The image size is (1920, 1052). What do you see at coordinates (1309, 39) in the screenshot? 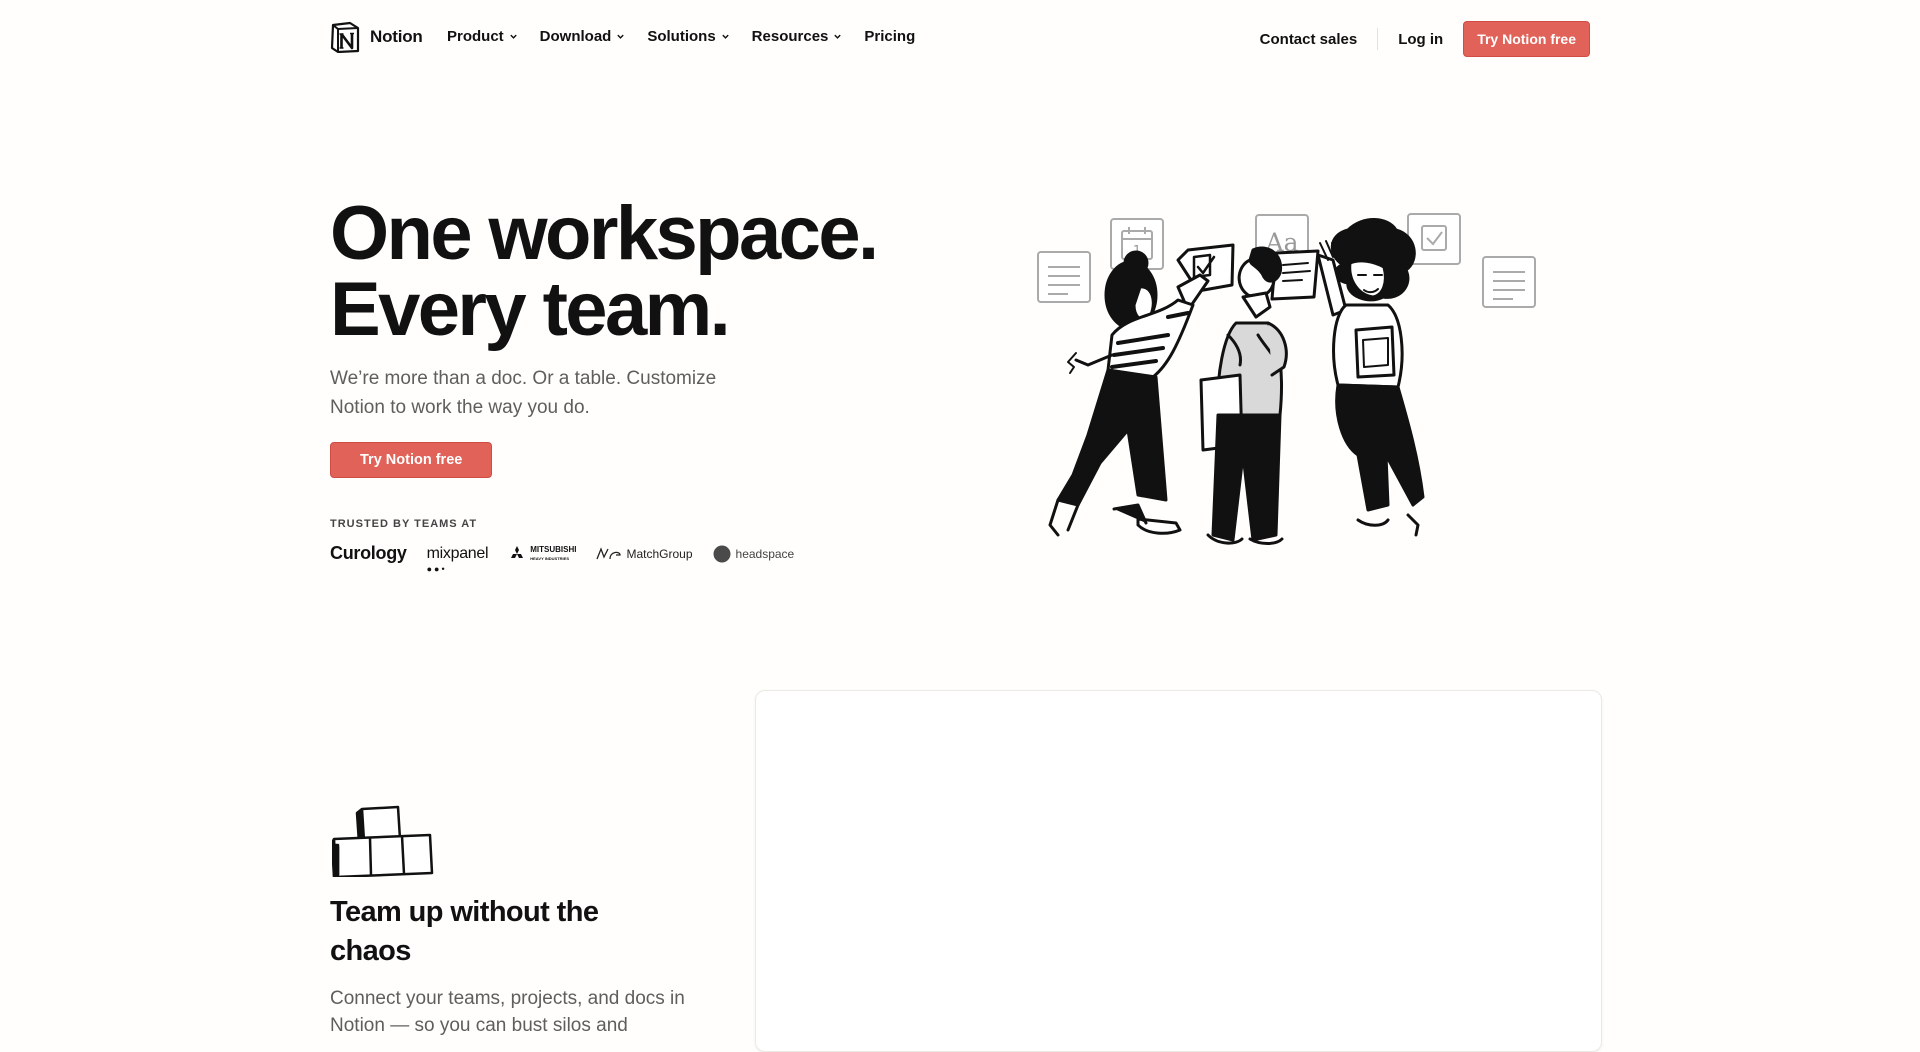
I see `contact-sales-link: Contact sales` at bounding box center [1309, 39].